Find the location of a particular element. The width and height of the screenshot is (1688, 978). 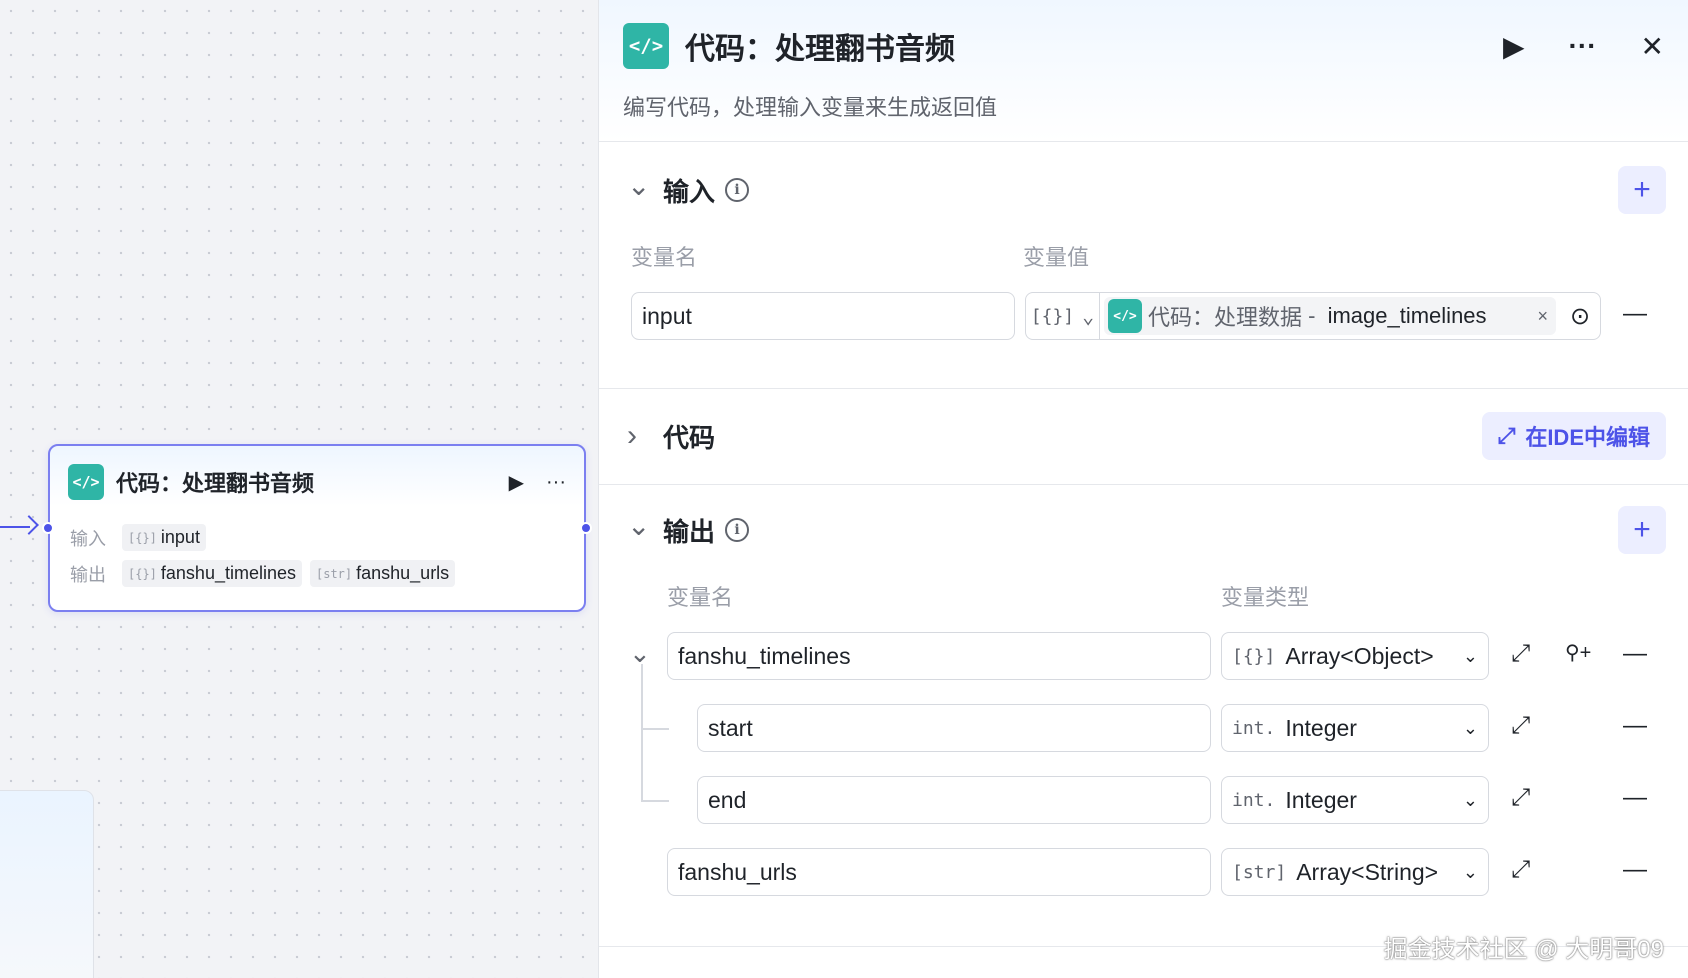

node-output-name: fanshu_timelines is located at coordinates (228, 573).